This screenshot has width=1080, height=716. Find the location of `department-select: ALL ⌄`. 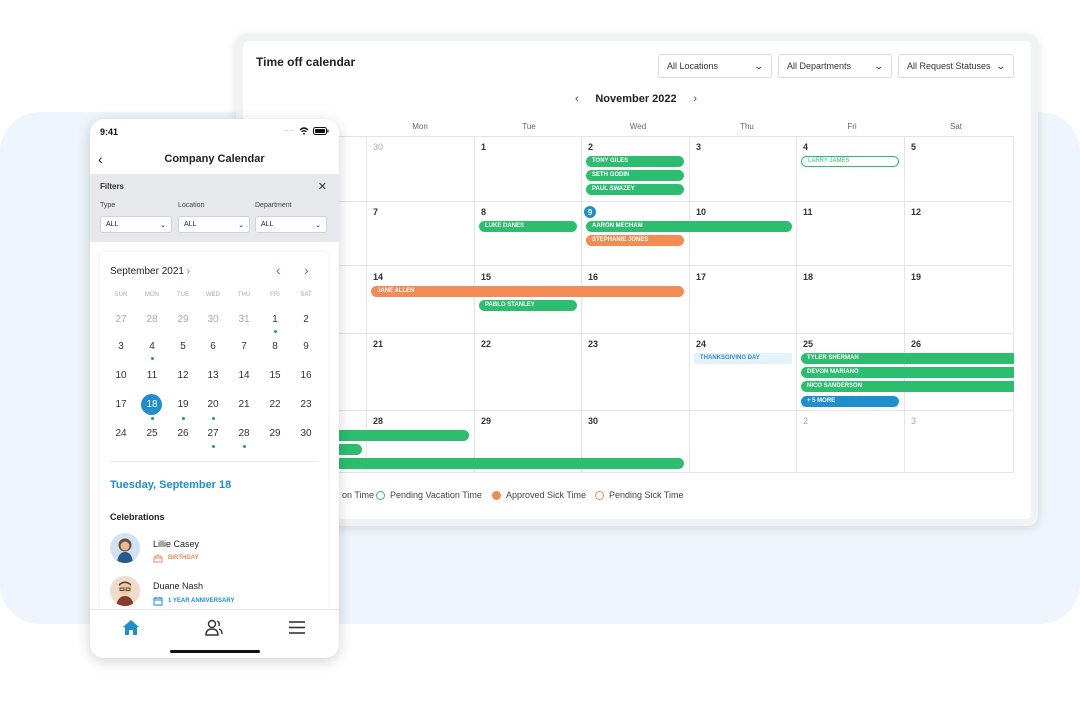

department-select: ALL ⌄ is located at coordinates (291, 224).